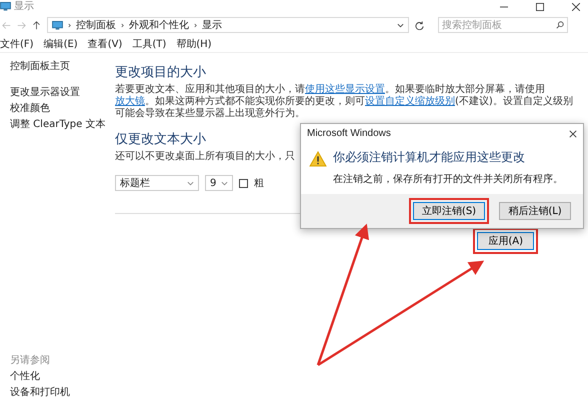 The image size is (588, 400). I want to click on search-field: 搜索控制面板, so click(503, 25).